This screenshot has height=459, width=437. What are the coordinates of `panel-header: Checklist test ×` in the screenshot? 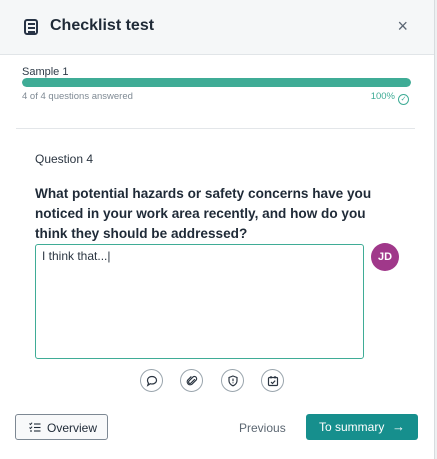 It's located at (217, 27).